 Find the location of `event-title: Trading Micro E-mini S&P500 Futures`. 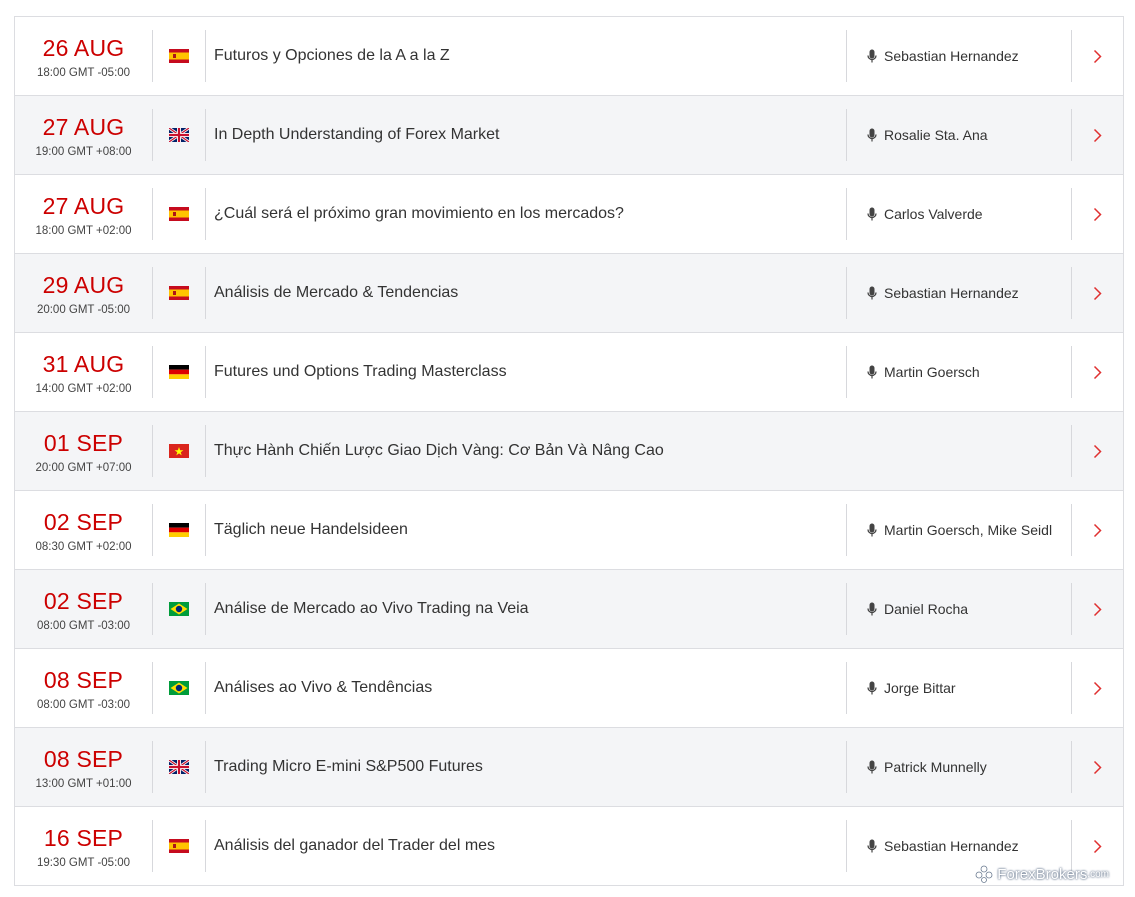

event-title: Trading Micro E-mini S&P500 Futures is located at coordinates (526, 767).